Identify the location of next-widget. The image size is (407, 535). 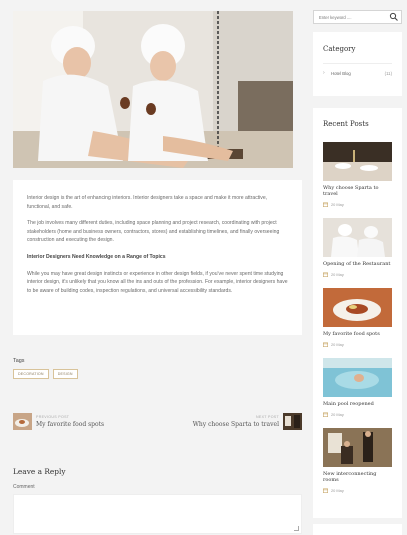
(357, 529).